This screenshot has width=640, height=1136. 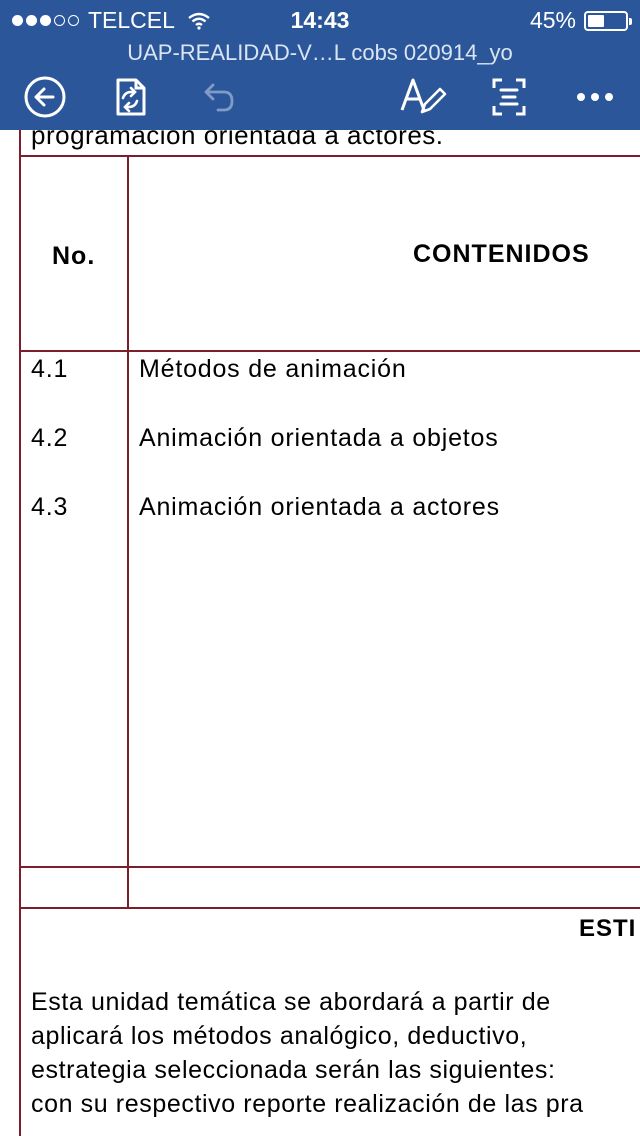 What do you see at coordinates (74, 256) in the screenshot?
I see `header-number: No.` at bounding box center [74, 256].